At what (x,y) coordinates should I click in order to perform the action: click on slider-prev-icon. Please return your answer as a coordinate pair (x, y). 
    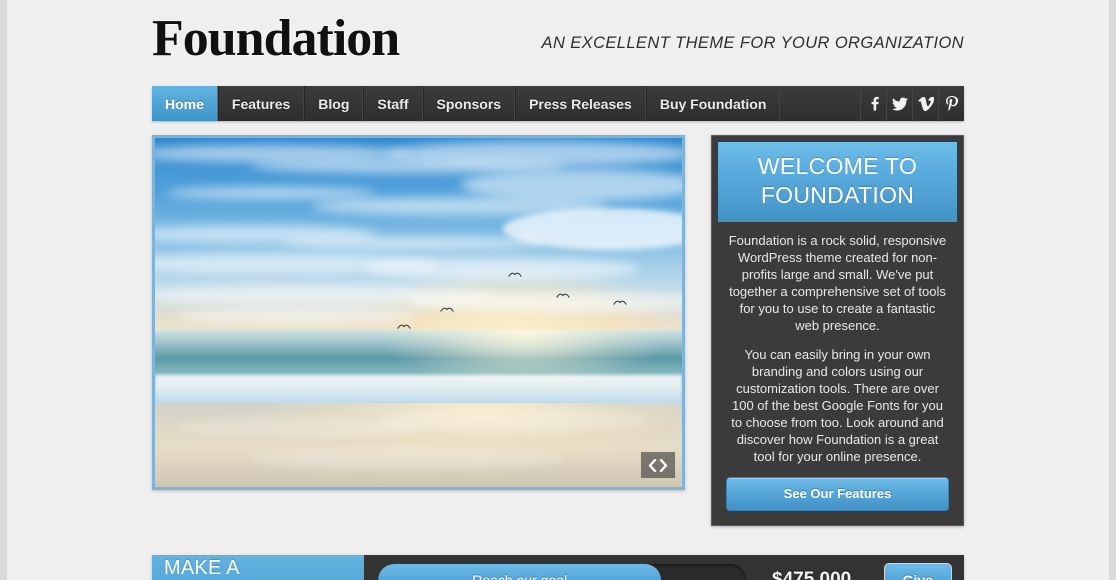
    Looking at the image, I should click on (652, 465).